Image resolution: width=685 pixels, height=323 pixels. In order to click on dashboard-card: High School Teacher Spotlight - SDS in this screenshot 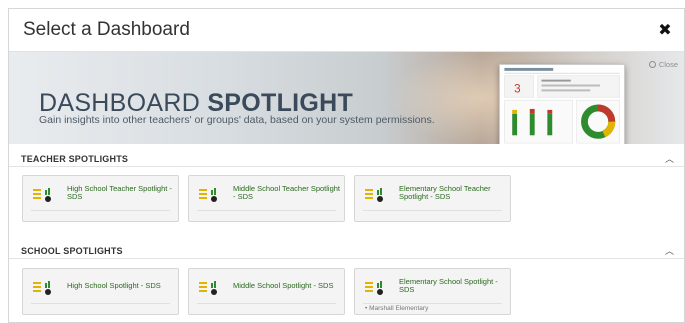, I will do `click(100, 198)`.